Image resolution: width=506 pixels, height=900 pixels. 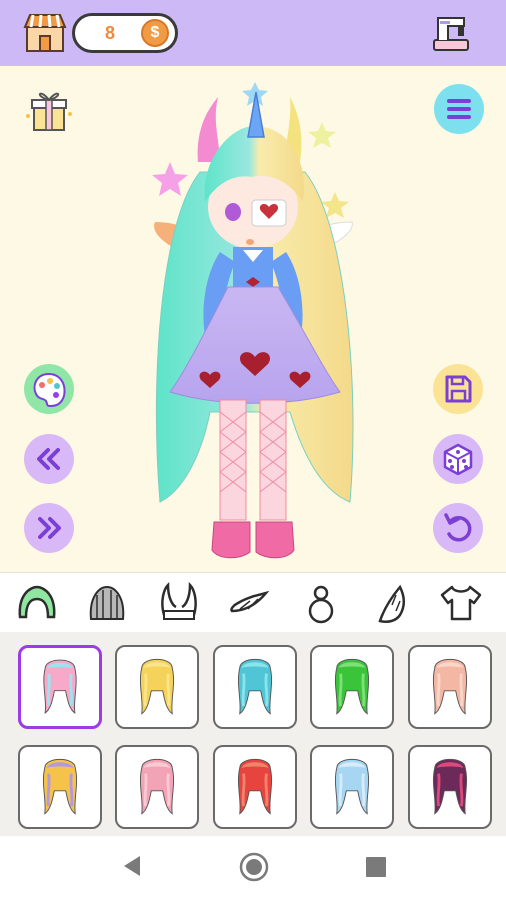 I want to click on dice-icon, so click(x=458, y=459).